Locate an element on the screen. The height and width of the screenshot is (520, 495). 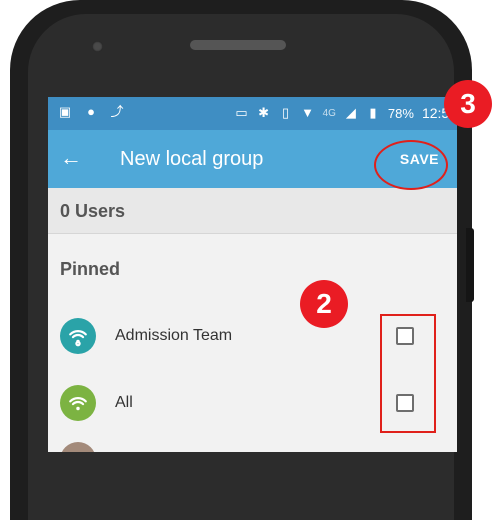
avatar is located at coordinates (78, 447).